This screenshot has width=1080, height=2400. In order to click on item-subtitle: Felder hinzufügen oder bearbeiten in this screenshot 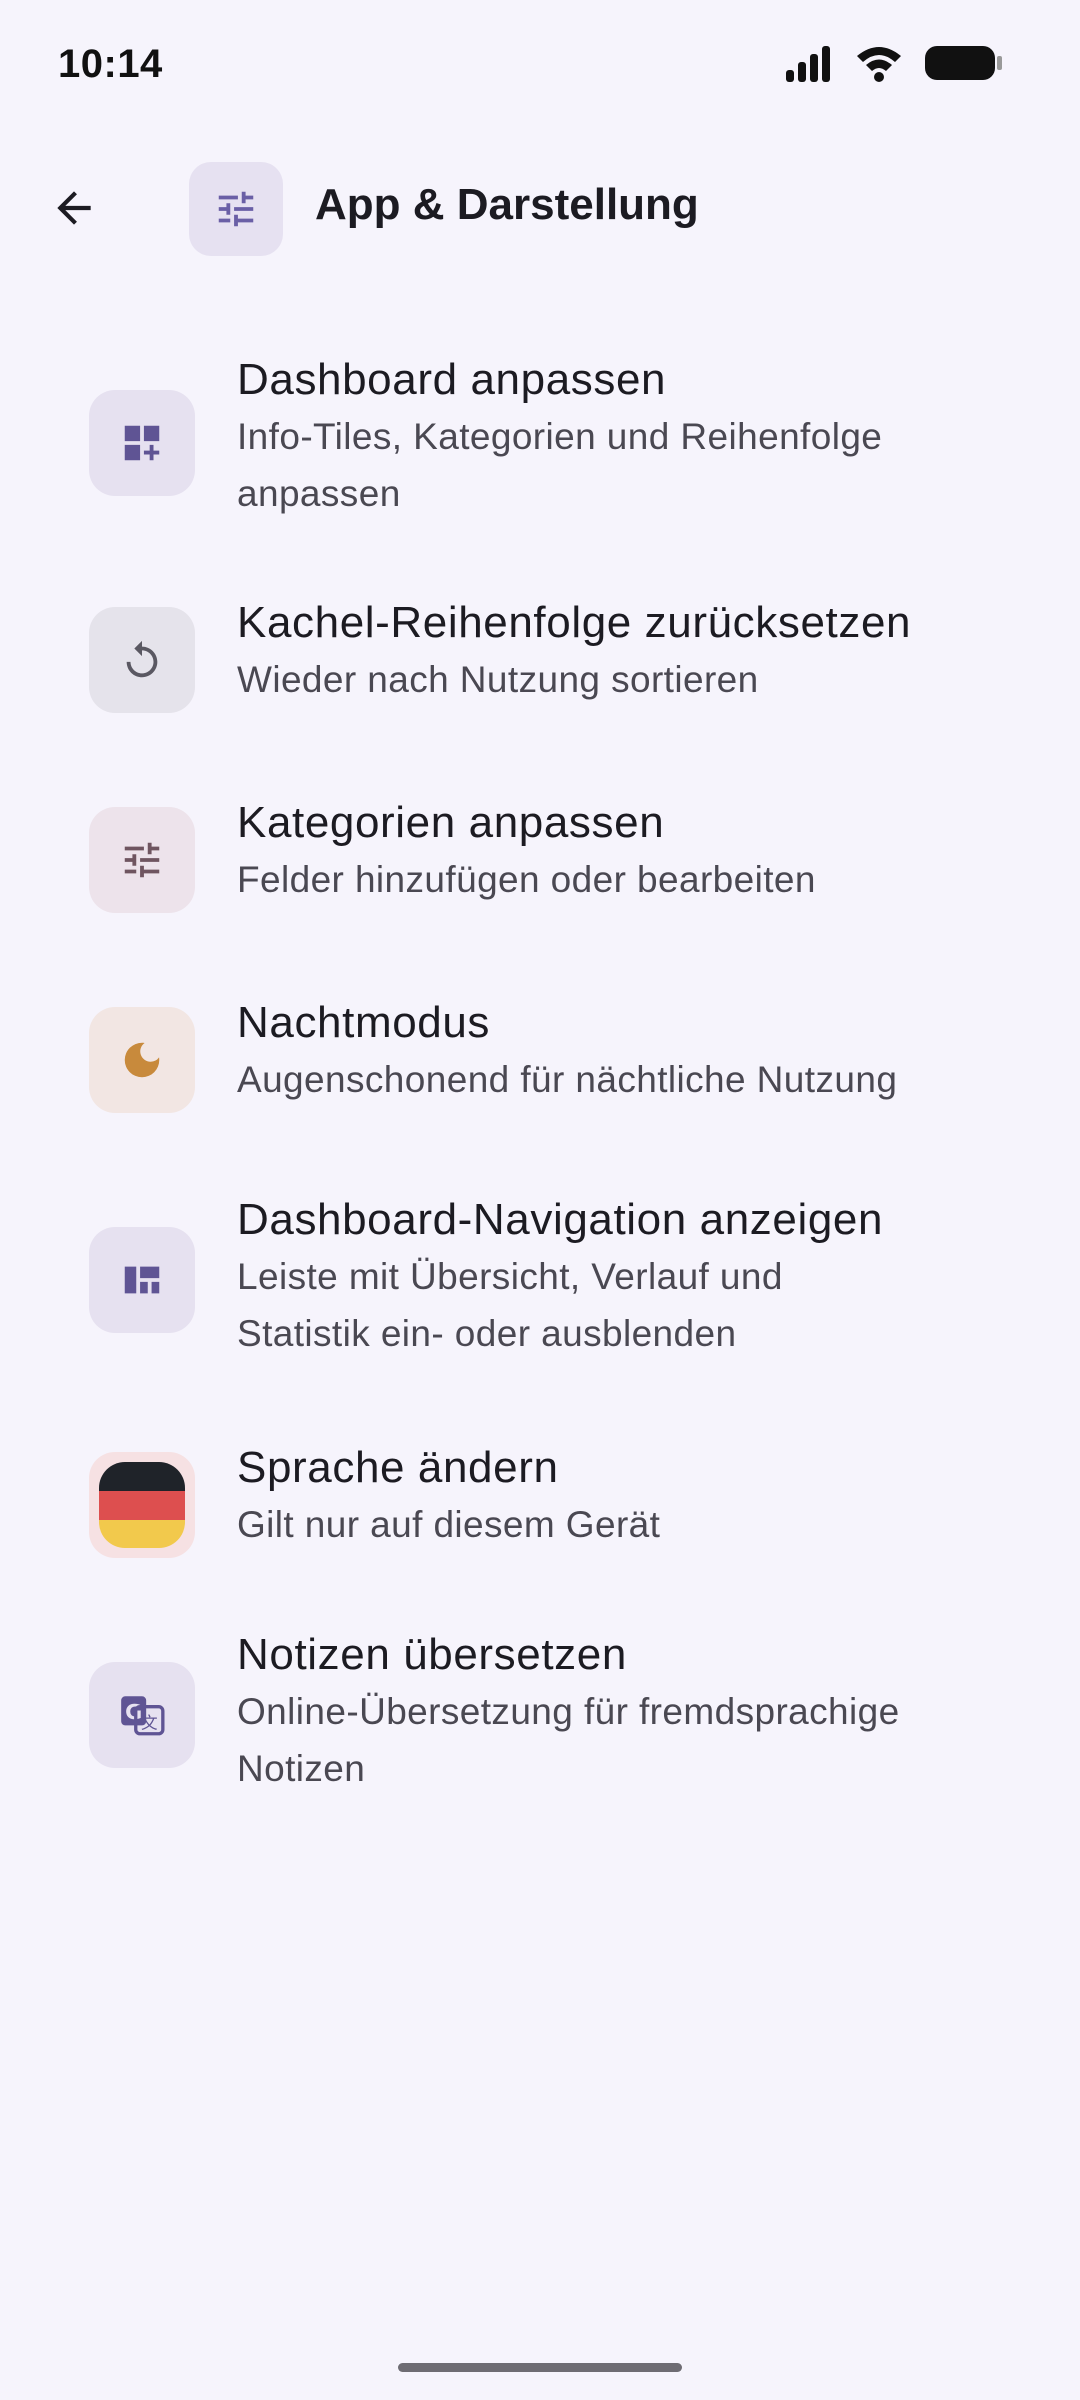, I will do `click(526, 879)`.